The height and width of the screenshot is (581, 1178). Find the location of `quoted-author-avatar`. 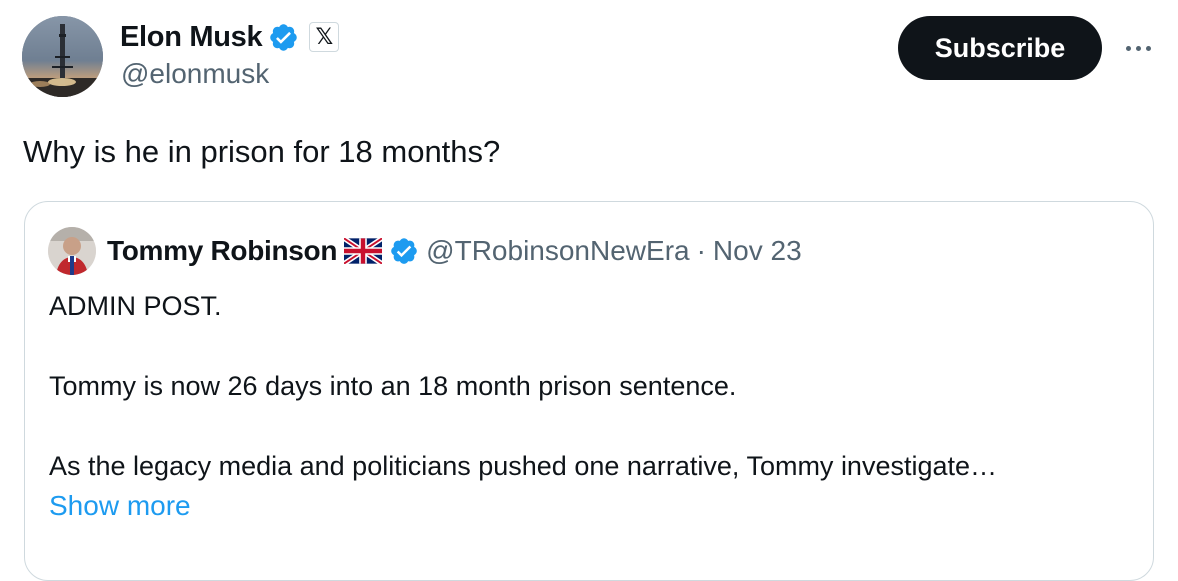

quoted-author-avatar is located at coordinates (72, 251).